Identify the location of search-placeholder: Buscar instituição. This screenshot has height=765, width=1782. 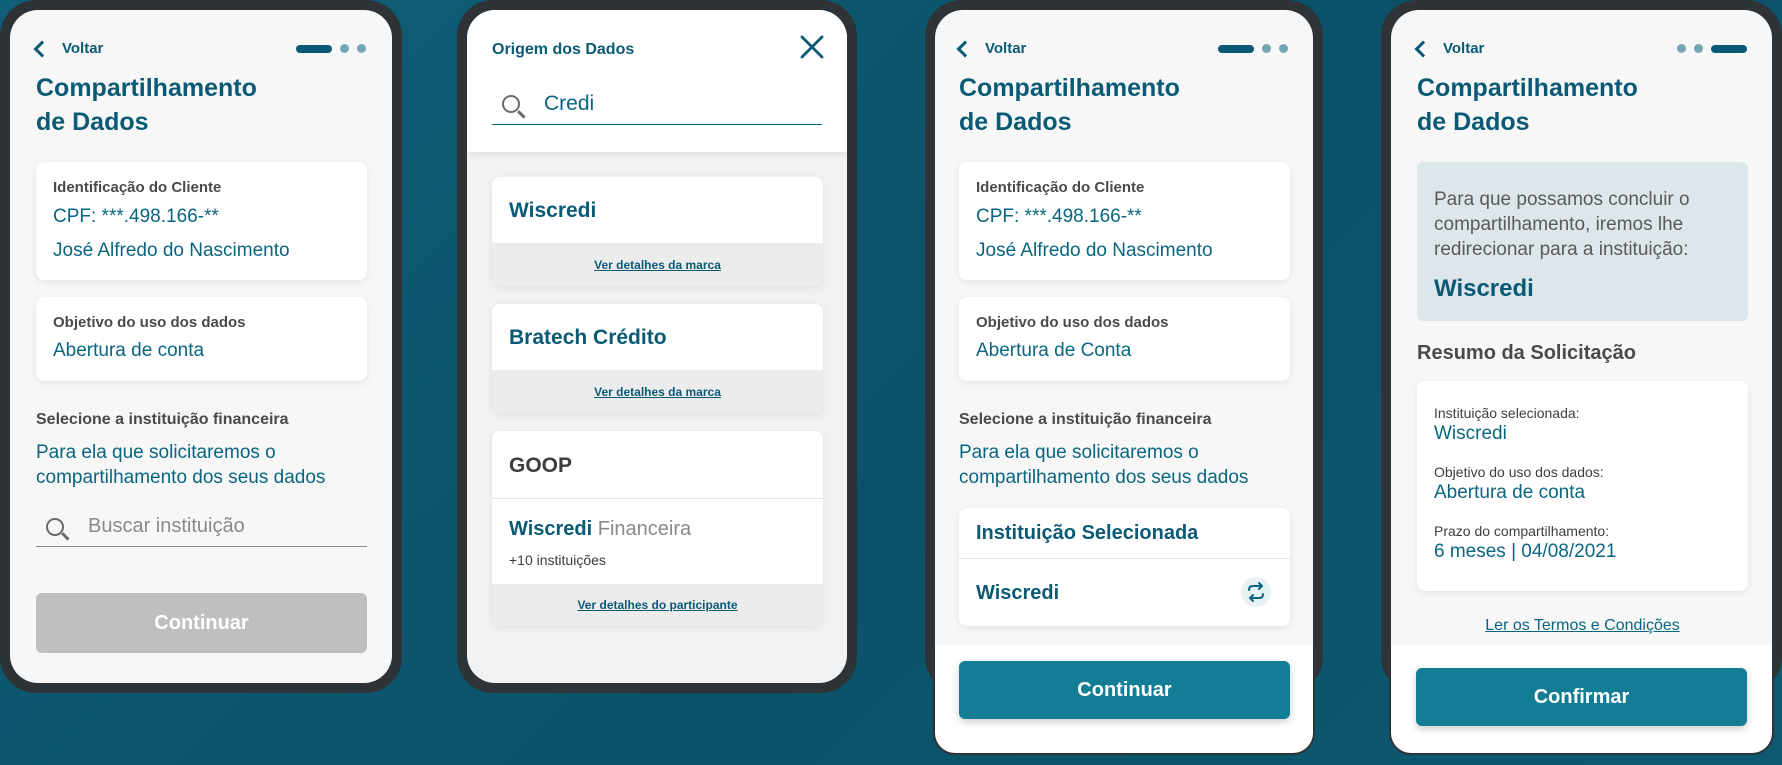
(166, 526).